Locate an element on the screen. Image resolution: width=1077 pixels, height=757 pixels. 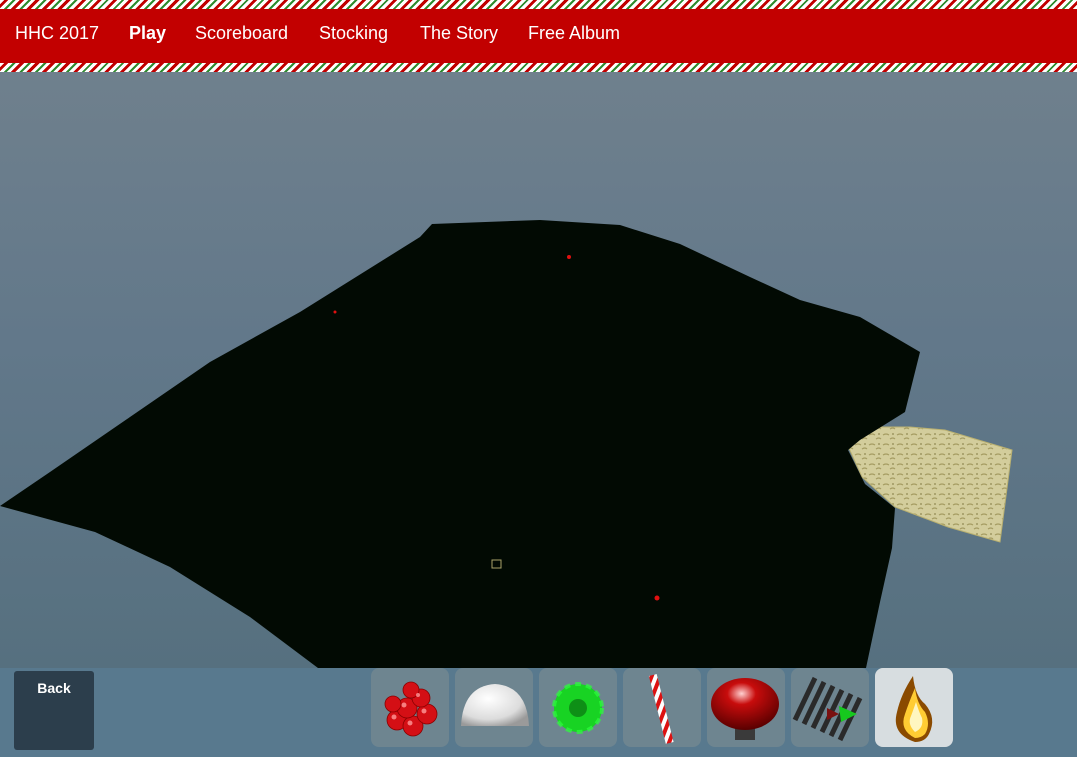
candy-stripe-top is located at coordinates (538, 4).